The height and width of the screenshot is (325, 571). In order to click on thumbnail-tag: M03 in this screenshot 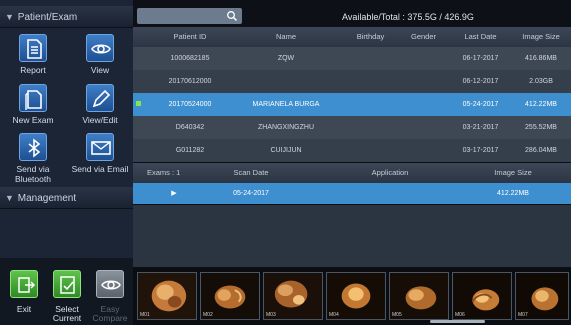, I will do `click(271, 315)`.